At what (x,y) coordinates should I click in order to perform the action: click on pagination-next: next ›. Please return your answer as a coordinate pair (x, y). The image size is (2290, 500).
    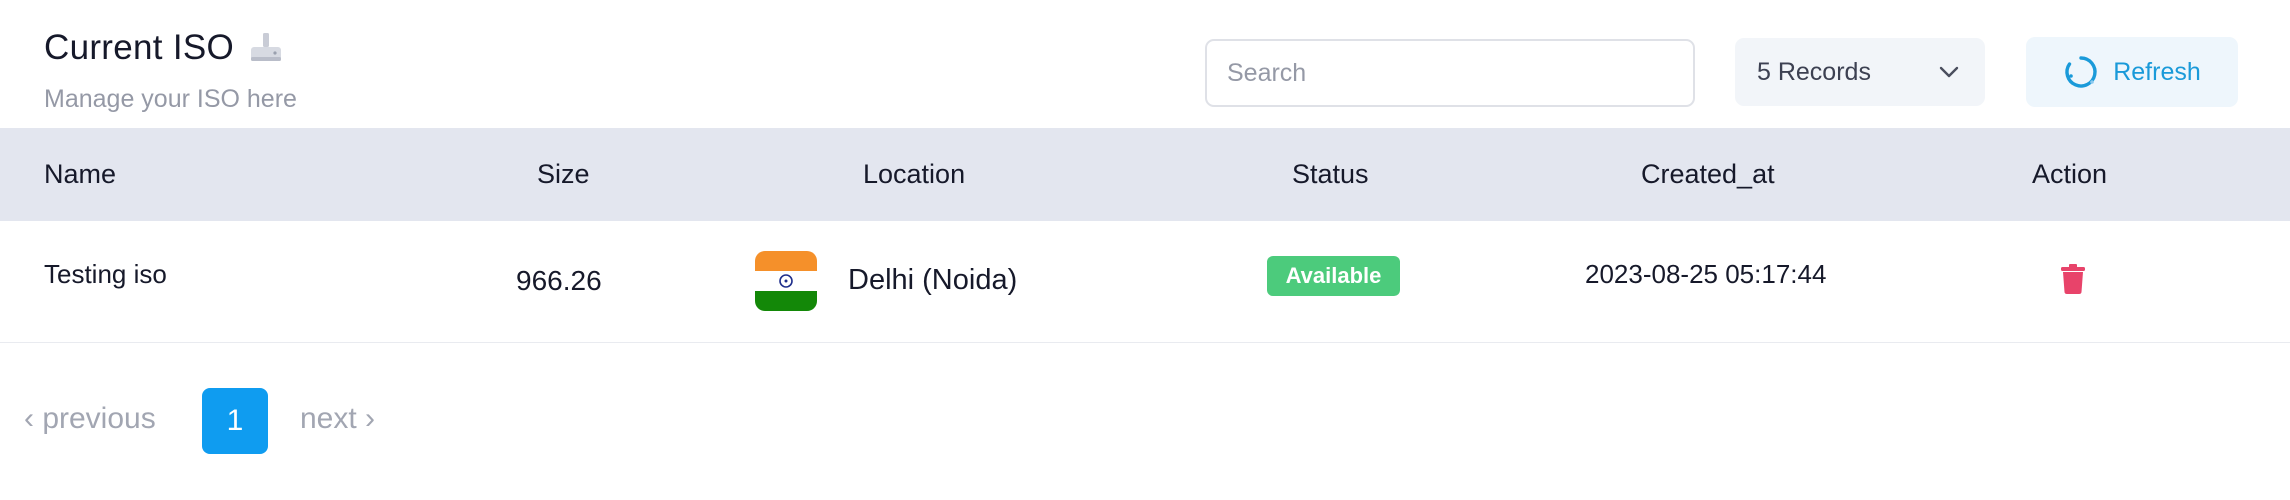
    Looking at the image, I should click on (337, 419).